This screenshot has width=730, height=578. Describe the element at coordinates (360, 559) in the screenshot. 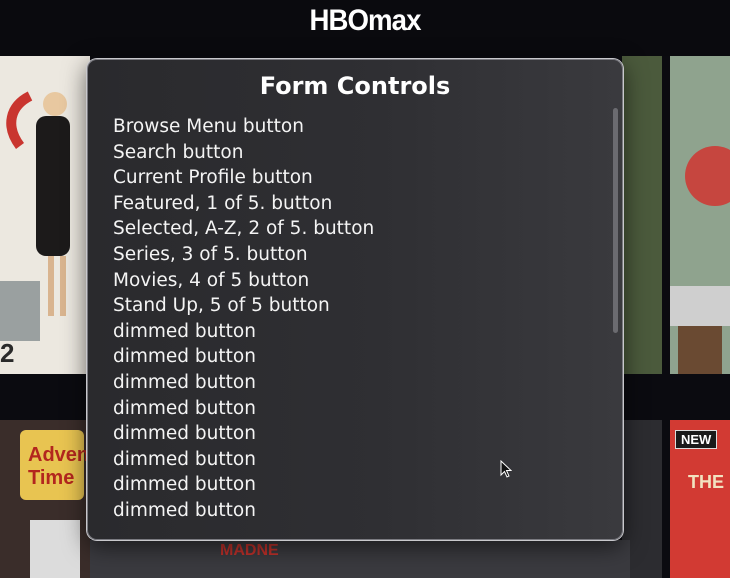

I see `poster-row-bottom: MADNE` at that location.